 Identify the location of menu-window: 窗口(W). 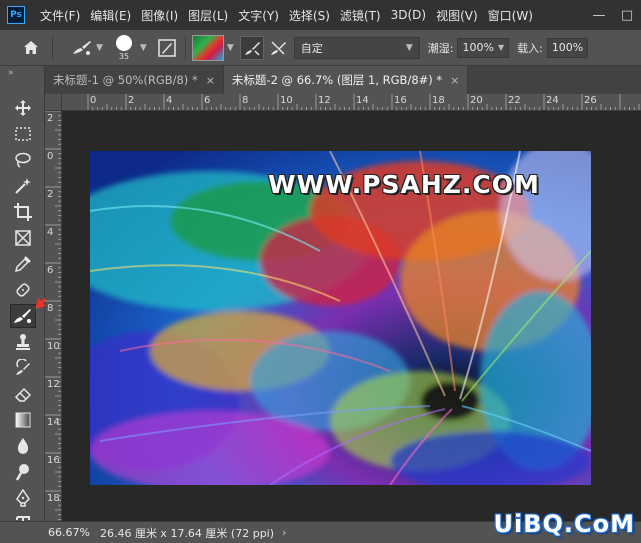
(510, 15).